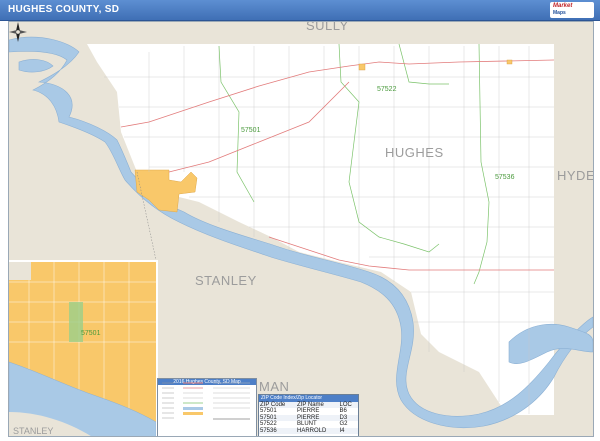 This screenshot has width=600, height=441. What do you see at coordinates (206, 401) in the screenshot?
I see `legend-symbols` at bounding box center [206, 401].